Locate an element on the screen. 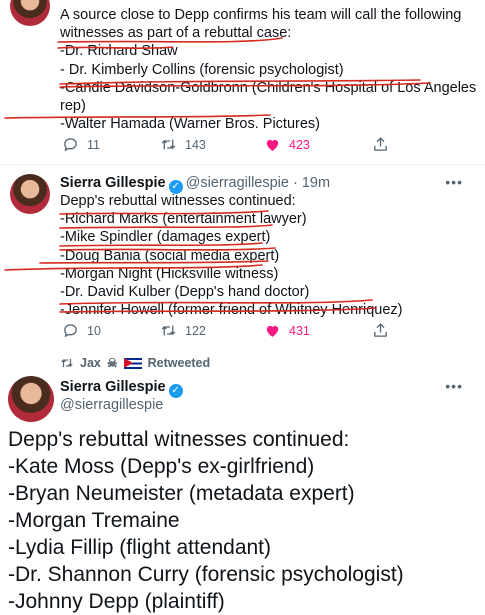 Image resolution: width=485 pixels, height=615 pixels. retweet-banner: Jax ☠ Retweeted is located at coordinates (135, 363).